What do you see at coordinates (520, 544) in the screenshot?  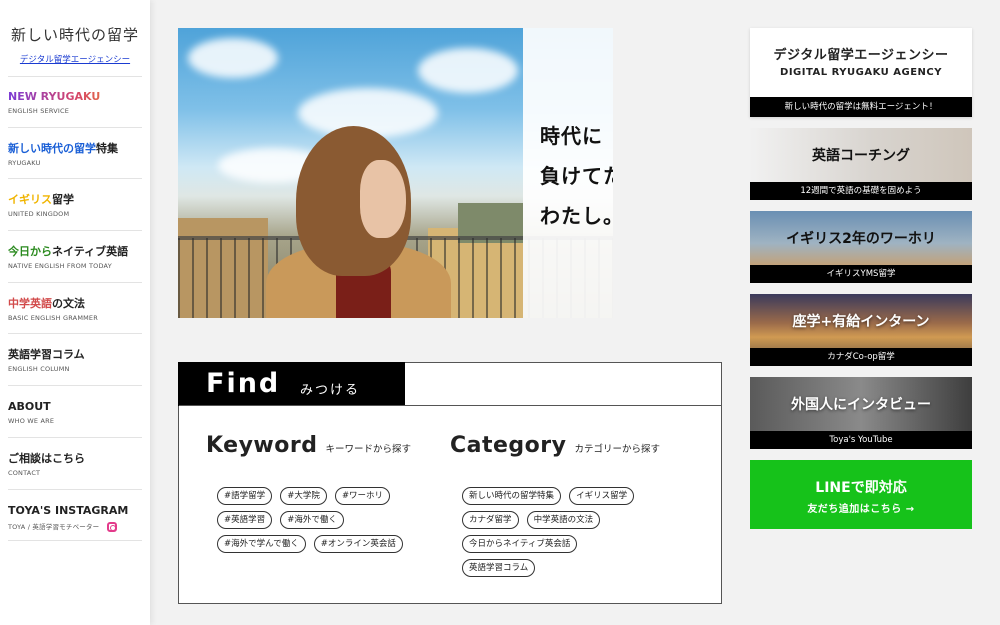 I see `category-tag: 今日からネイティブ英会話` at bounding box center [520, 544].